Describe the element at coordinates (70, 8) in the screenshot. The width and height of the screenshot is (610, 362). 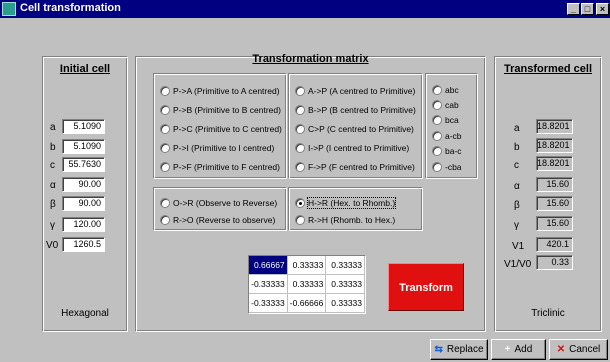
I see `window-title: Cell transformation` at that location.